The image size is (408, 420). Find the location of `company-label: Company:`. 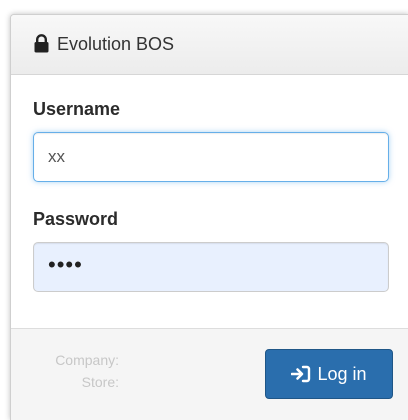

company-label: Company: is located at coordinates (87, 360).